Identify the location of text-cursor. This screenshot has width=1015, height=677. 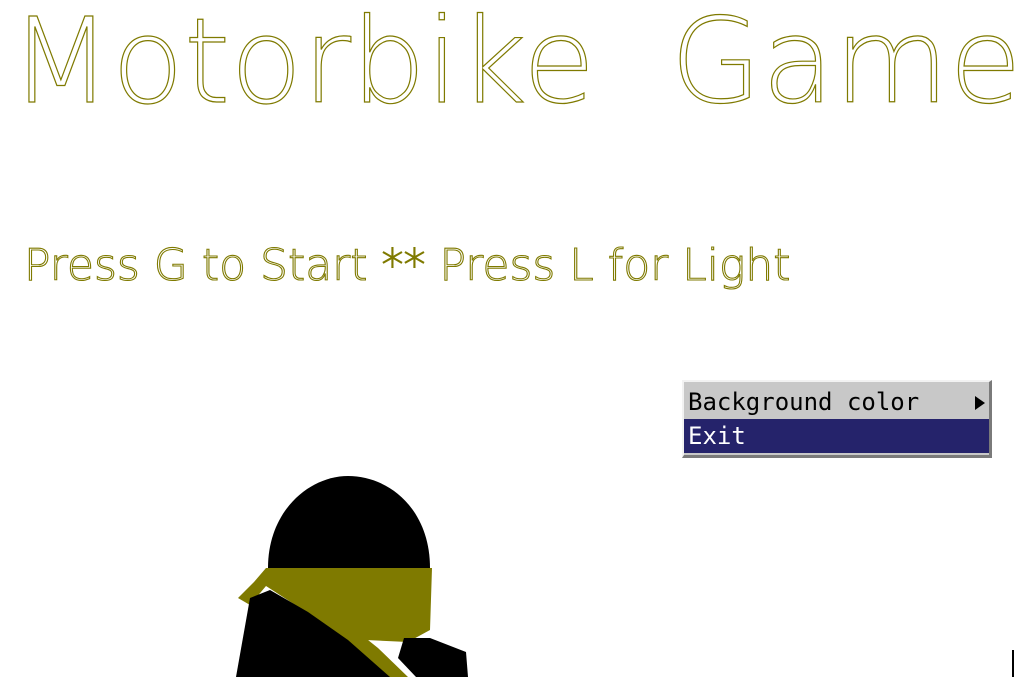
(1013, 663).